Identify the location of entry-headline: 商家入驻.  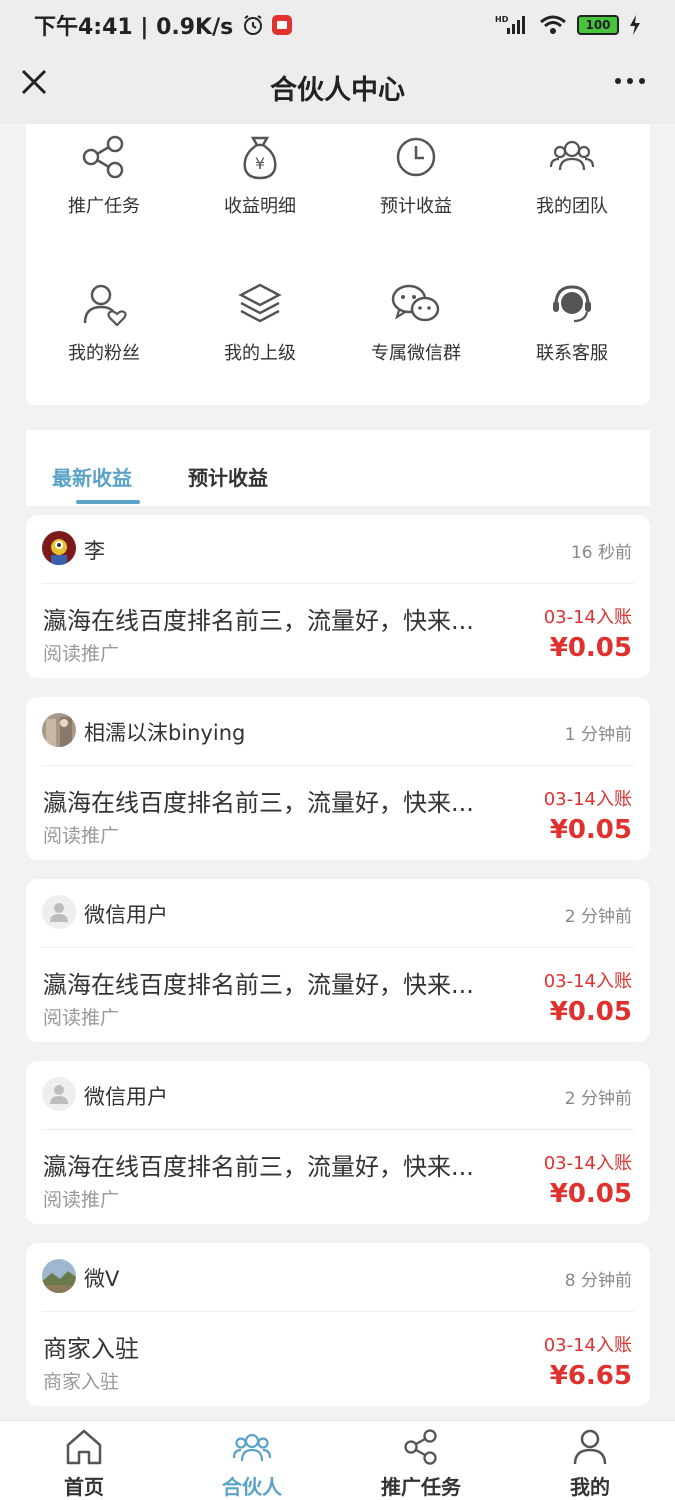
(91, 1349).